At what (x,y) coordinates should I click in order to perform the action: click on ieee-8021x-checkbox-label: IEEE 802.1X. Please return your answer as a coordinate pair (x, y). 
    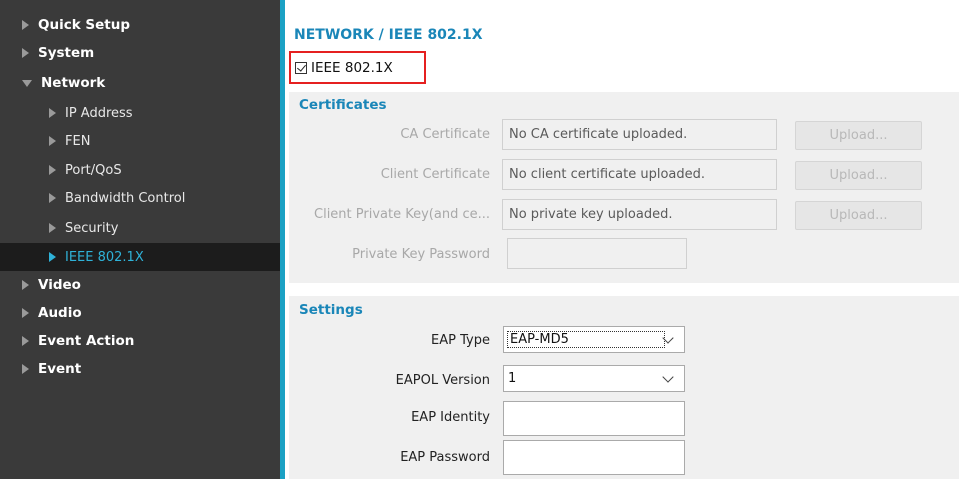
    Looking at the image, I should click on (352, 68).